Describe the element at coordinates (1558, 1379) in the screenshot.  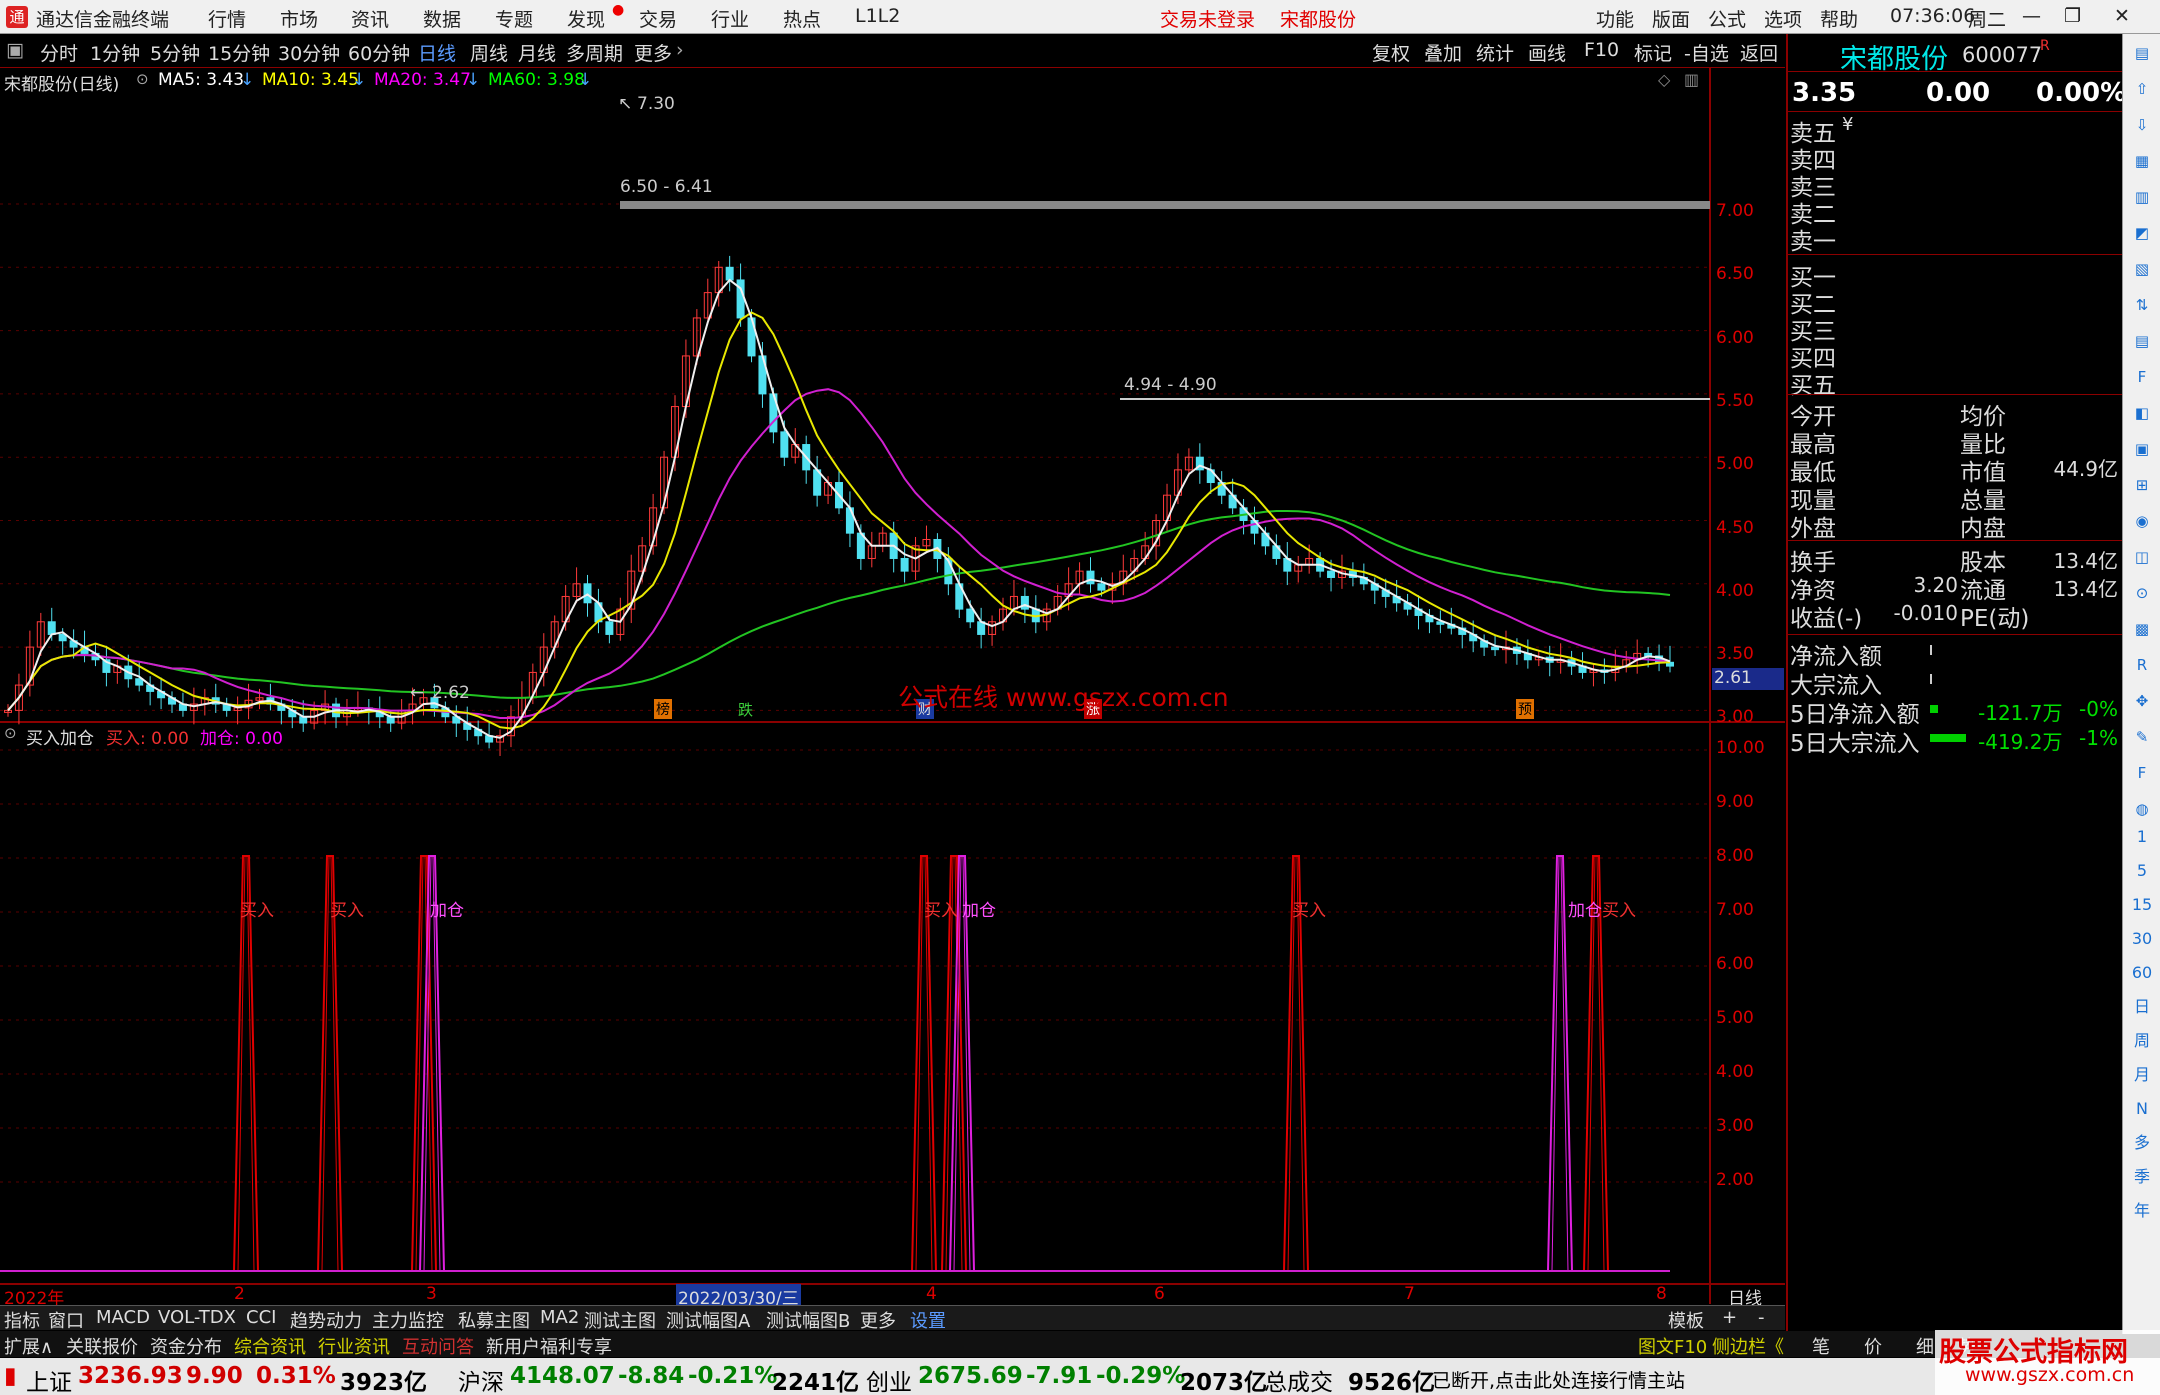
I see `connection-status: 已断开,点击此处连接行情主站` at that location.